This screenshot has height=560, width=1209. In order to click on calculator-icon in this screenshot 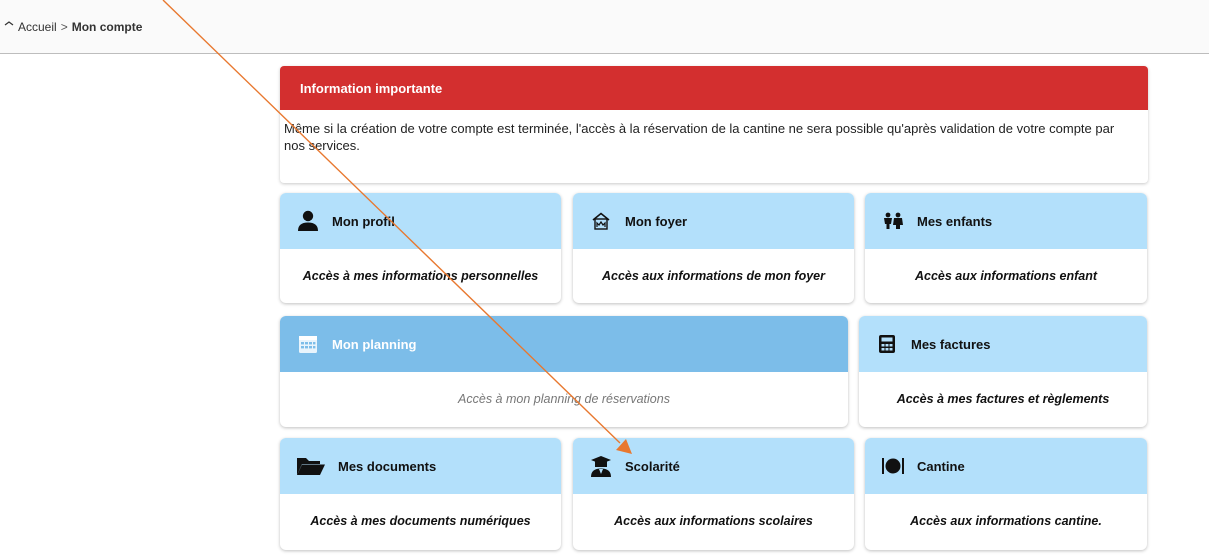, I will do `click(887, 344)`.